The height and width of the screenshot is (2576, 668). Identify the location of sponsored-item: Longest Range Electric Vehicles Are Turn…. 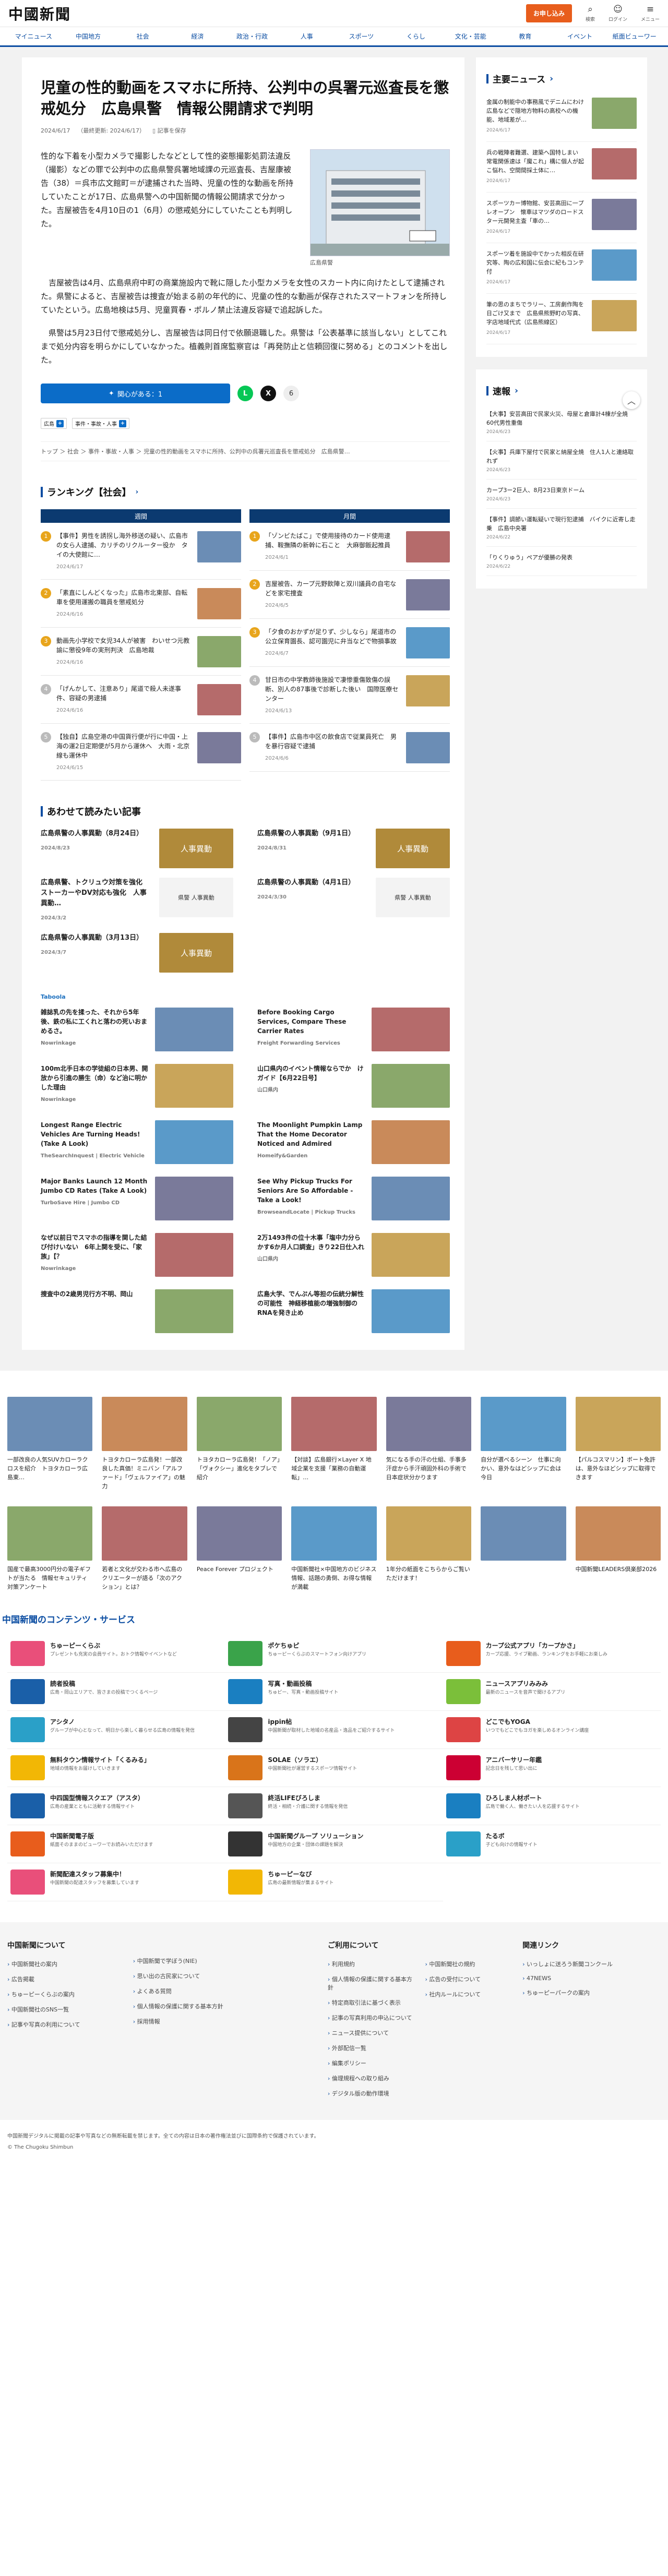
(137, 1143).